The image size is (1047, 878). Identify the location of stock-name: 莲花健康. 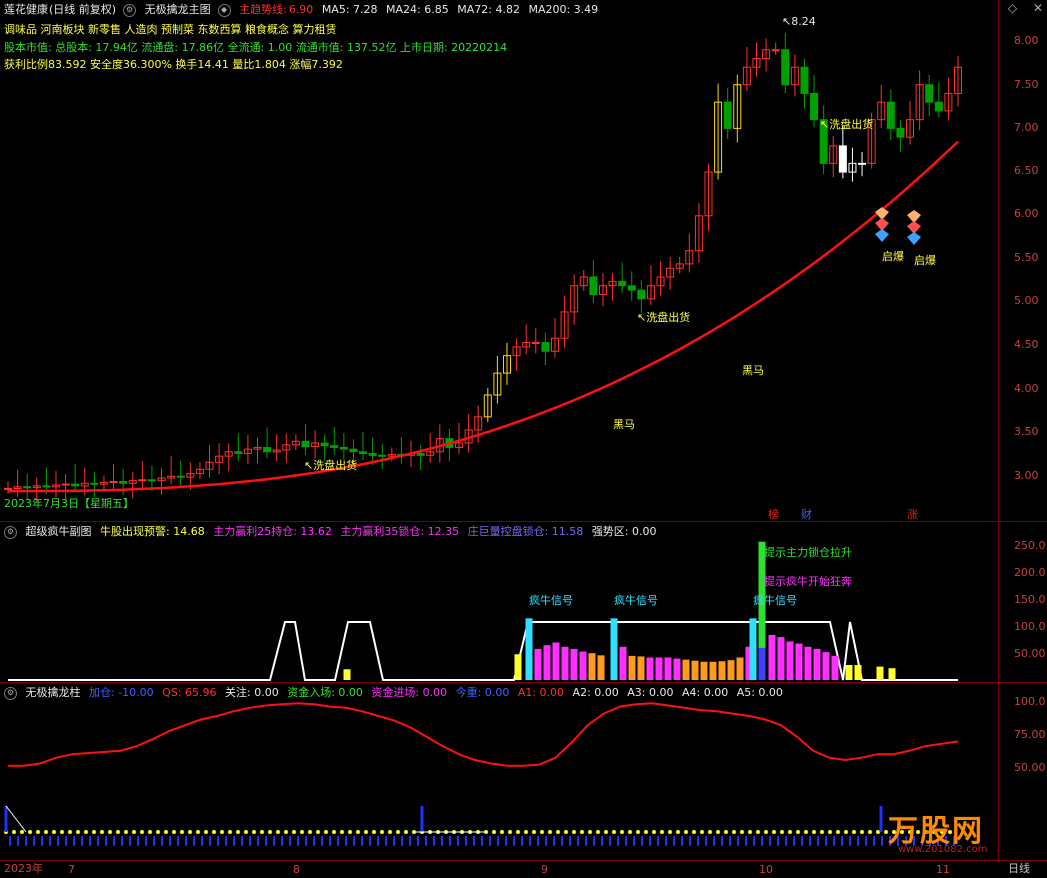
(26, 9).